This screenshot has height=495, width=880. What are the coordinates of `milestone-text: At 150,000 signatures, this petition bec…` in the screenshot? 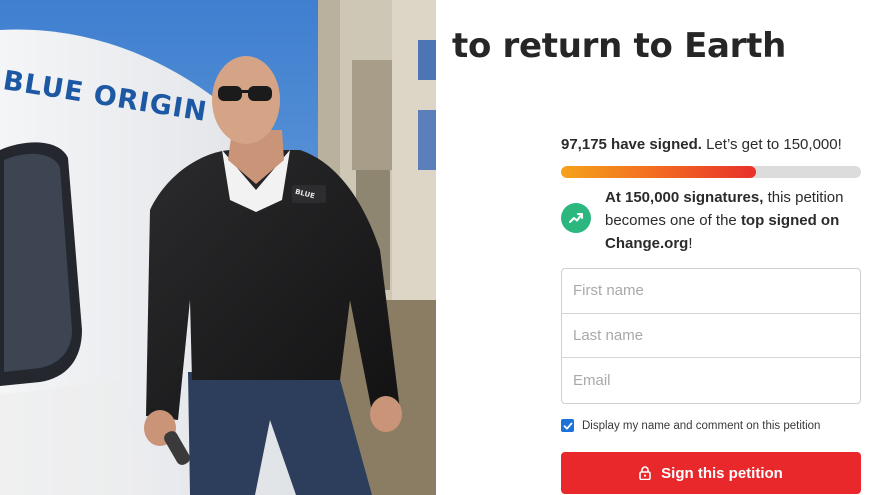 It's located at (733, 220).